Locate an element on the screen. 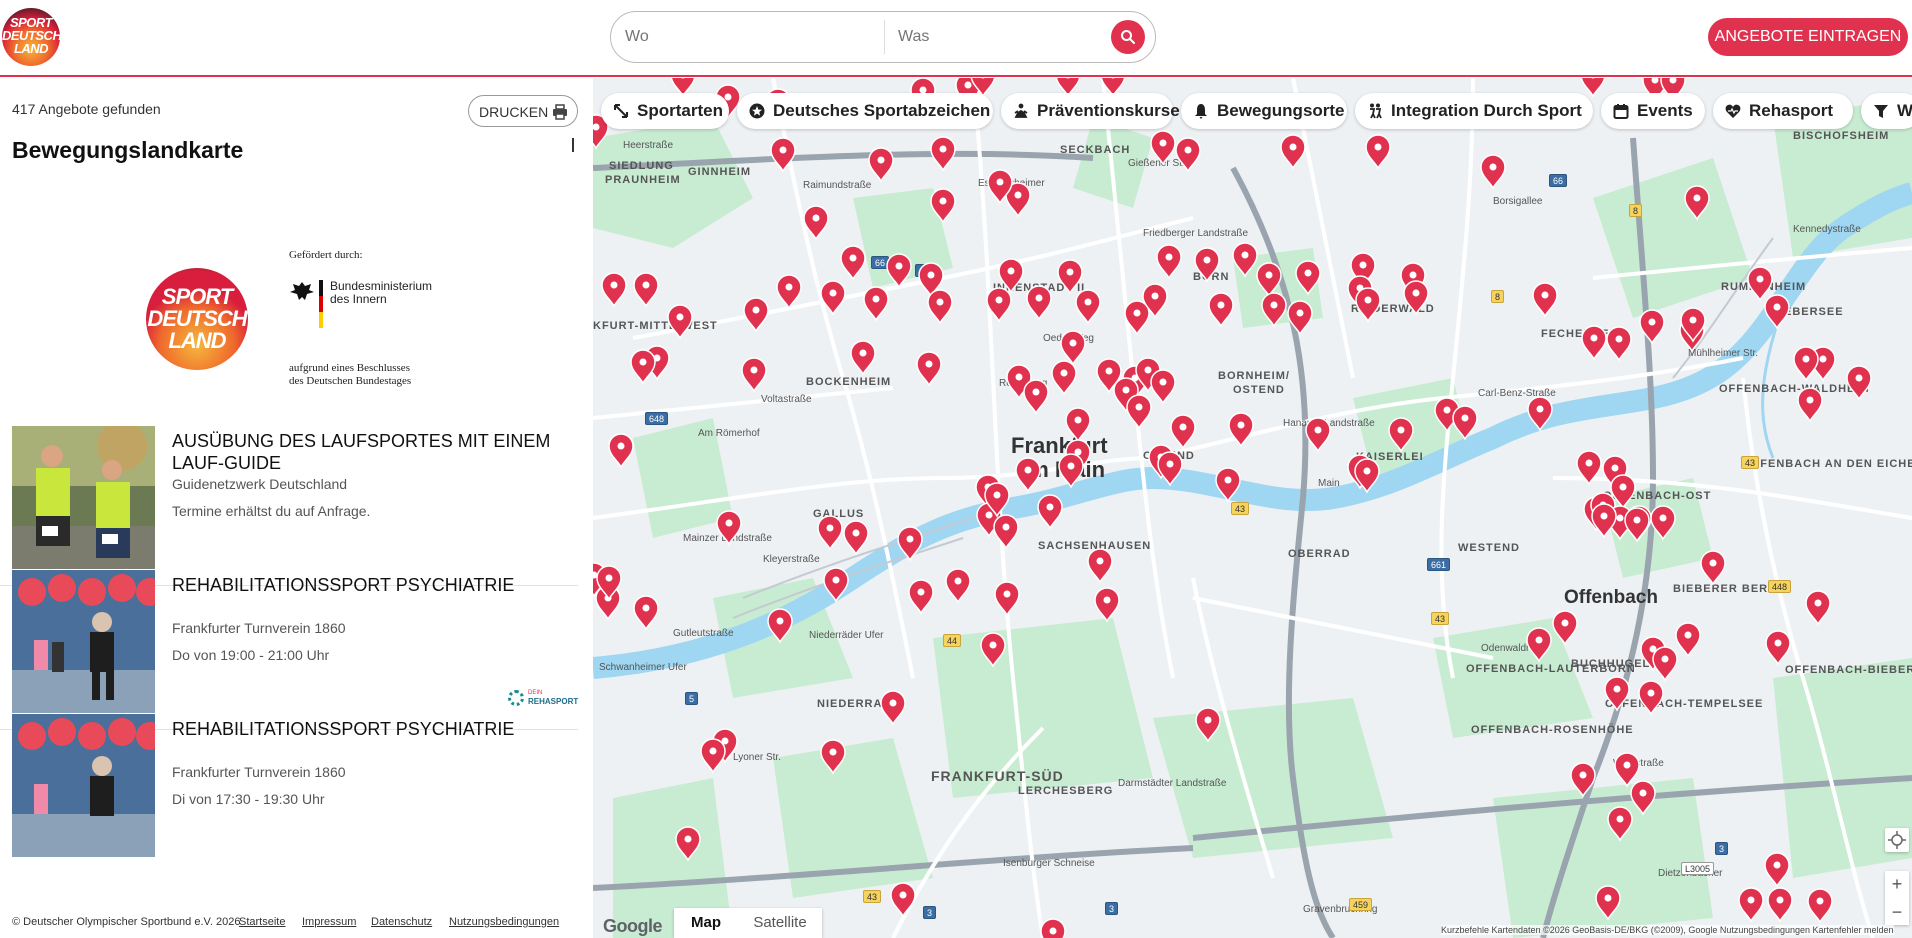  filter-chip-bewegungsorte: Bewegungsorte is located at coordinates (1264, 111).